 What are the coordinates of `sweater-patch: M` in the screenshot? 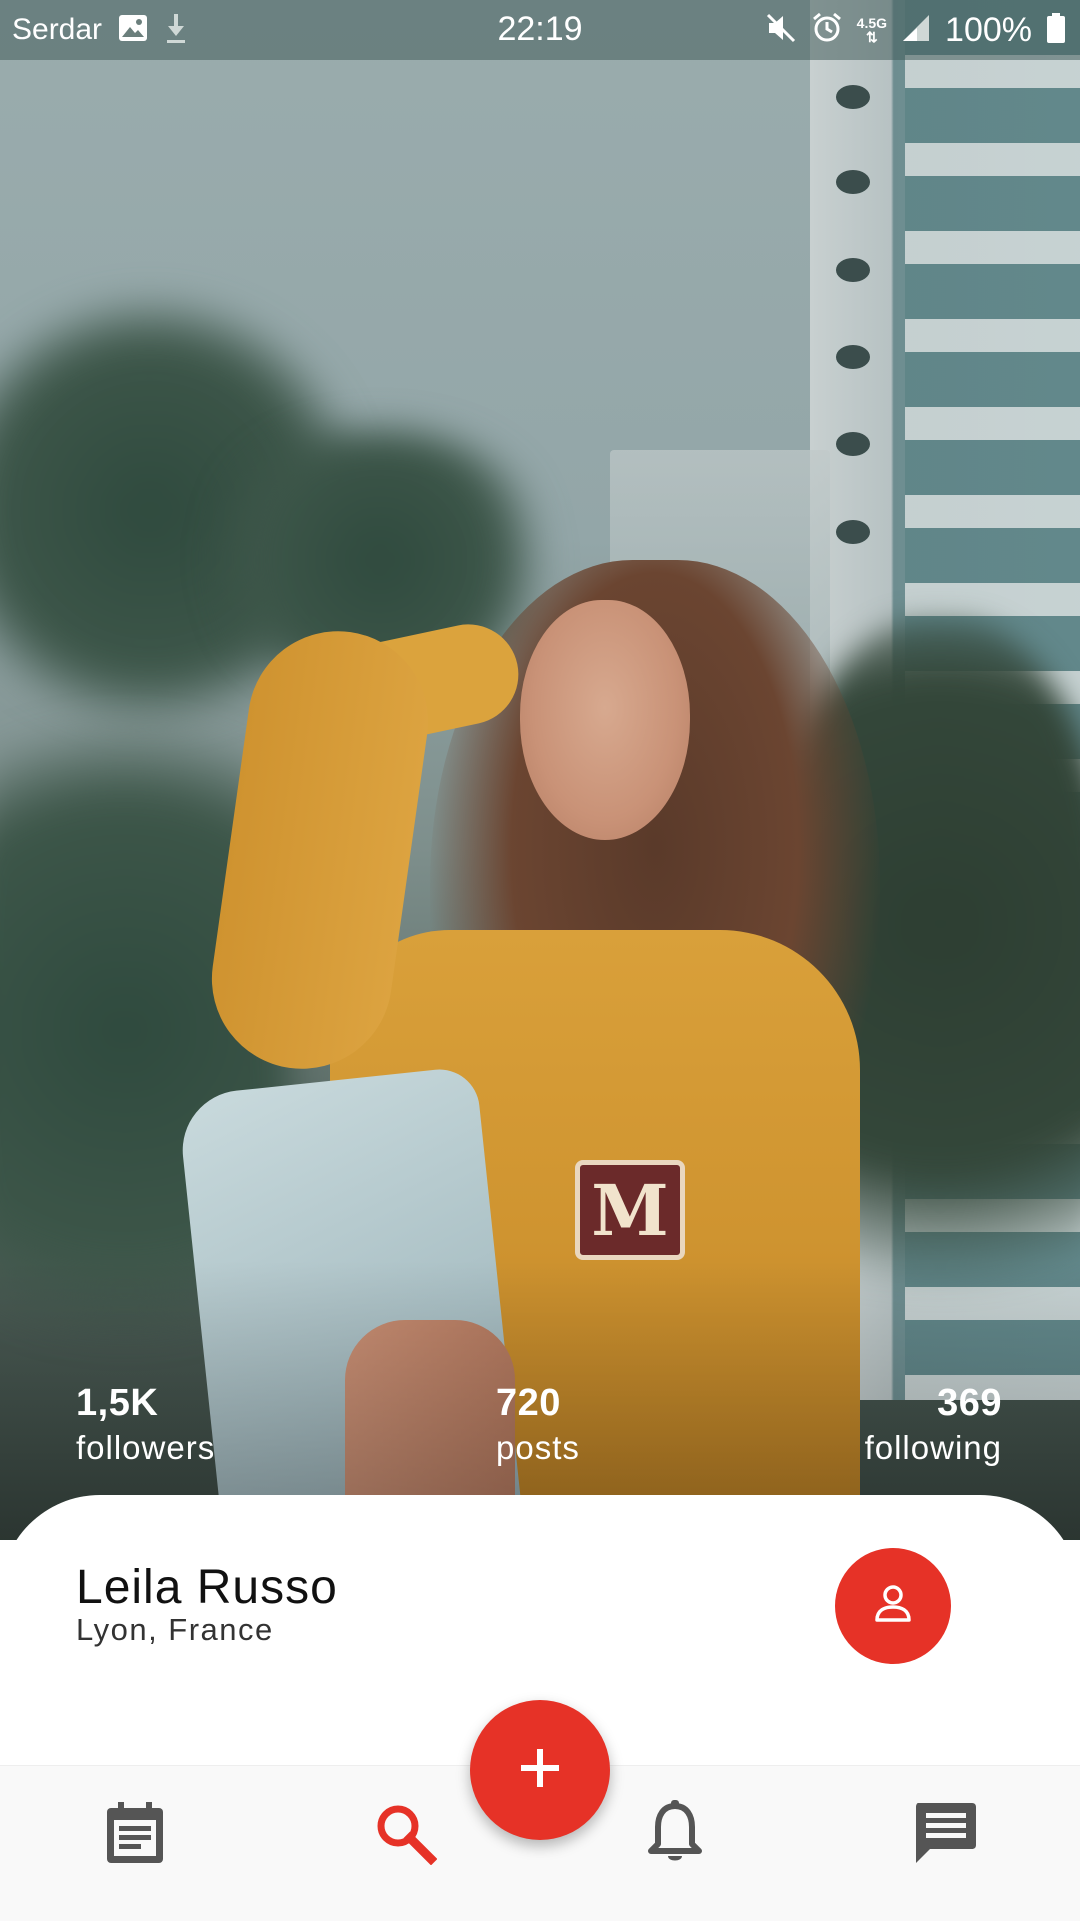 It's located at (630, 1210).